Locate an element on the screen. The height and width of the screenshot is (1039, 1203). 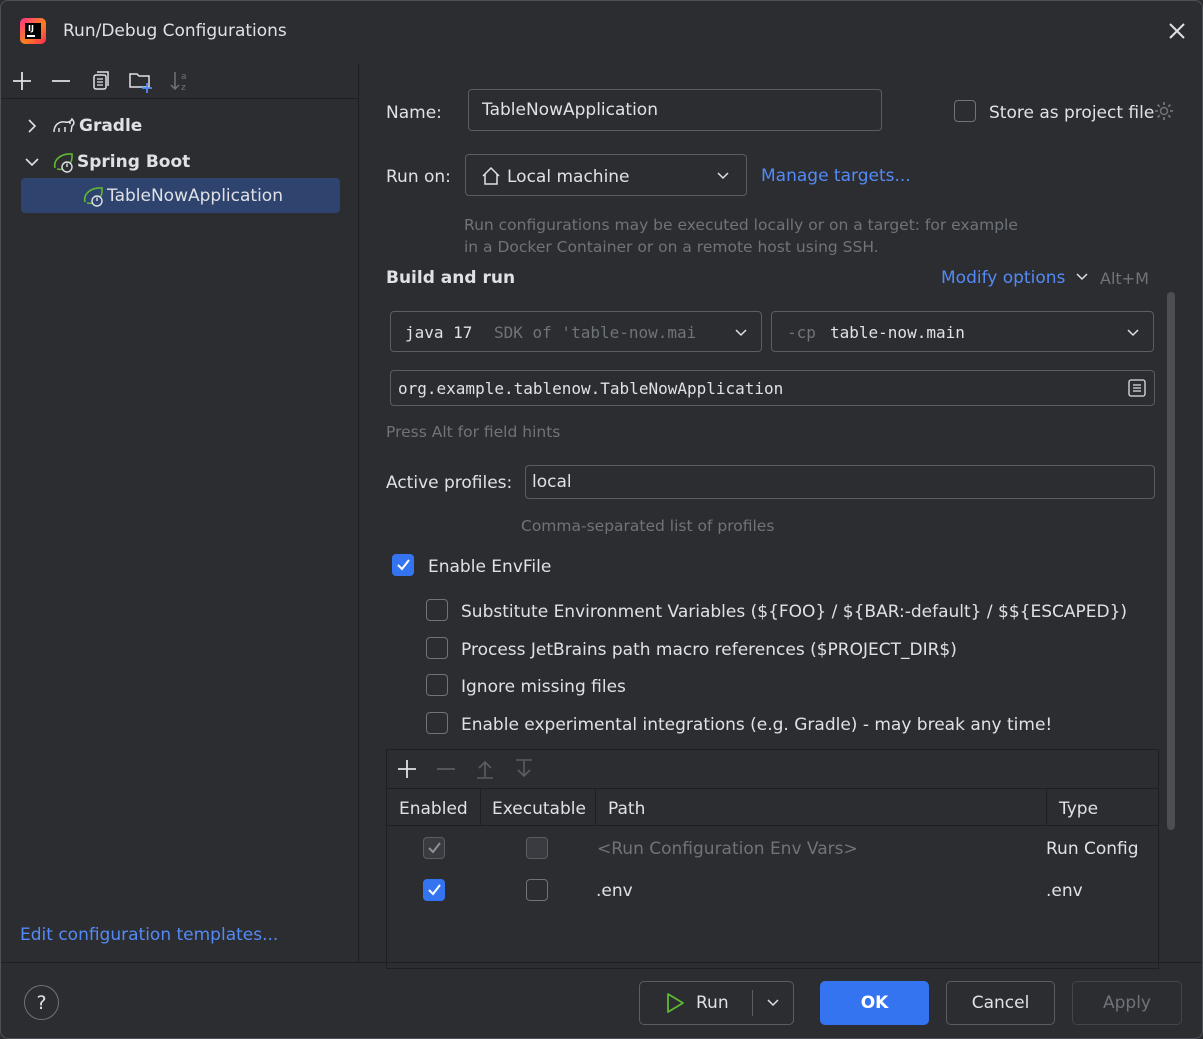
enable-envfile-label: Enable EnvFile is located at coordinates (490, 567).